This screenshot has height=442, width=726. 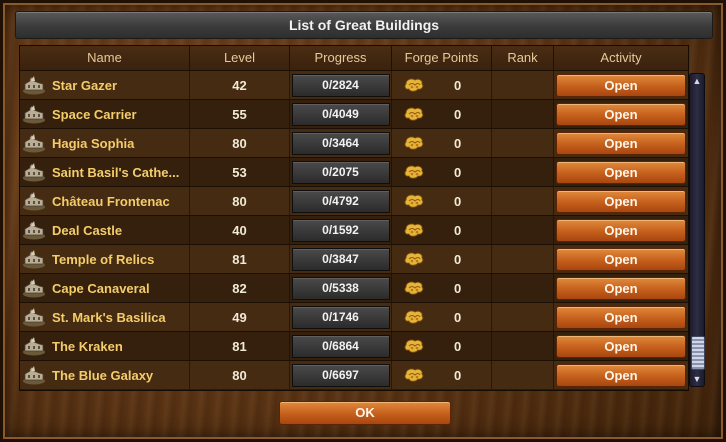 I want to click on table-row: Hagia Sophia 80 0/3464 0 Open, so click(x=354, y=142).